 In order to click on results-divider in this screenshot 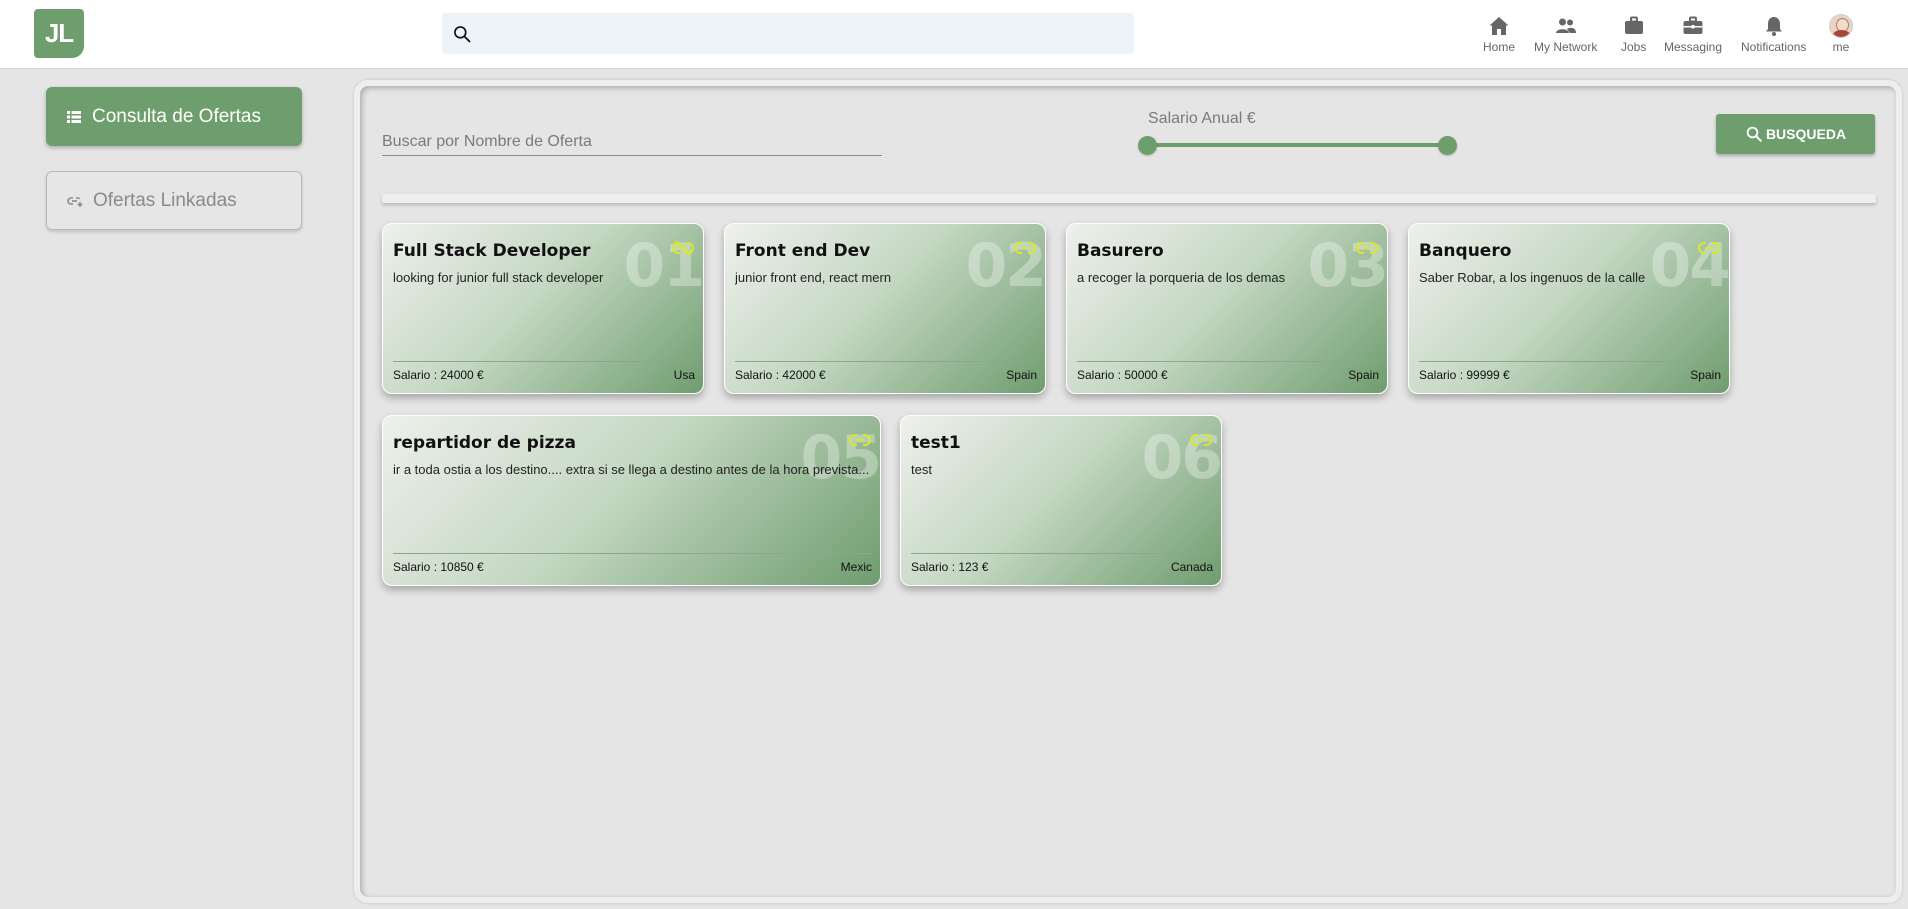, I will do `click(1129, 198)`.